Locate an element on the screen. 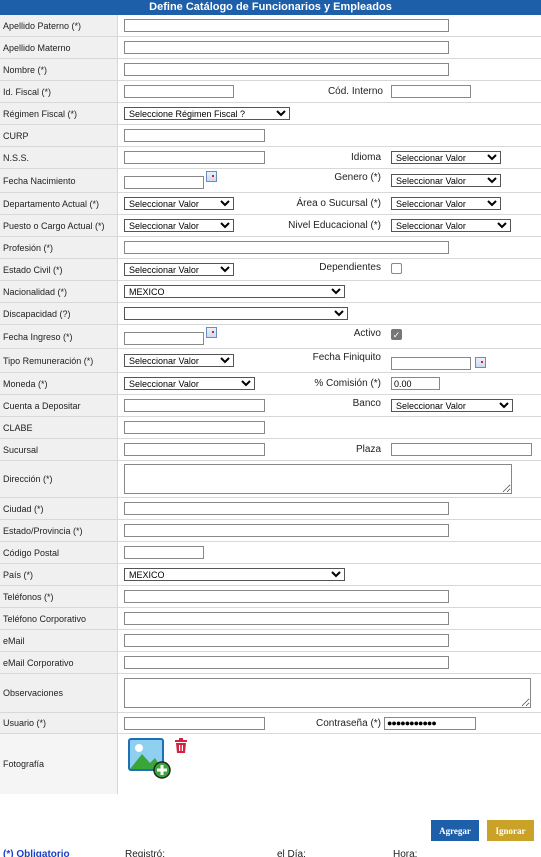  add-photo-icon is located at coordinates (150, 759).